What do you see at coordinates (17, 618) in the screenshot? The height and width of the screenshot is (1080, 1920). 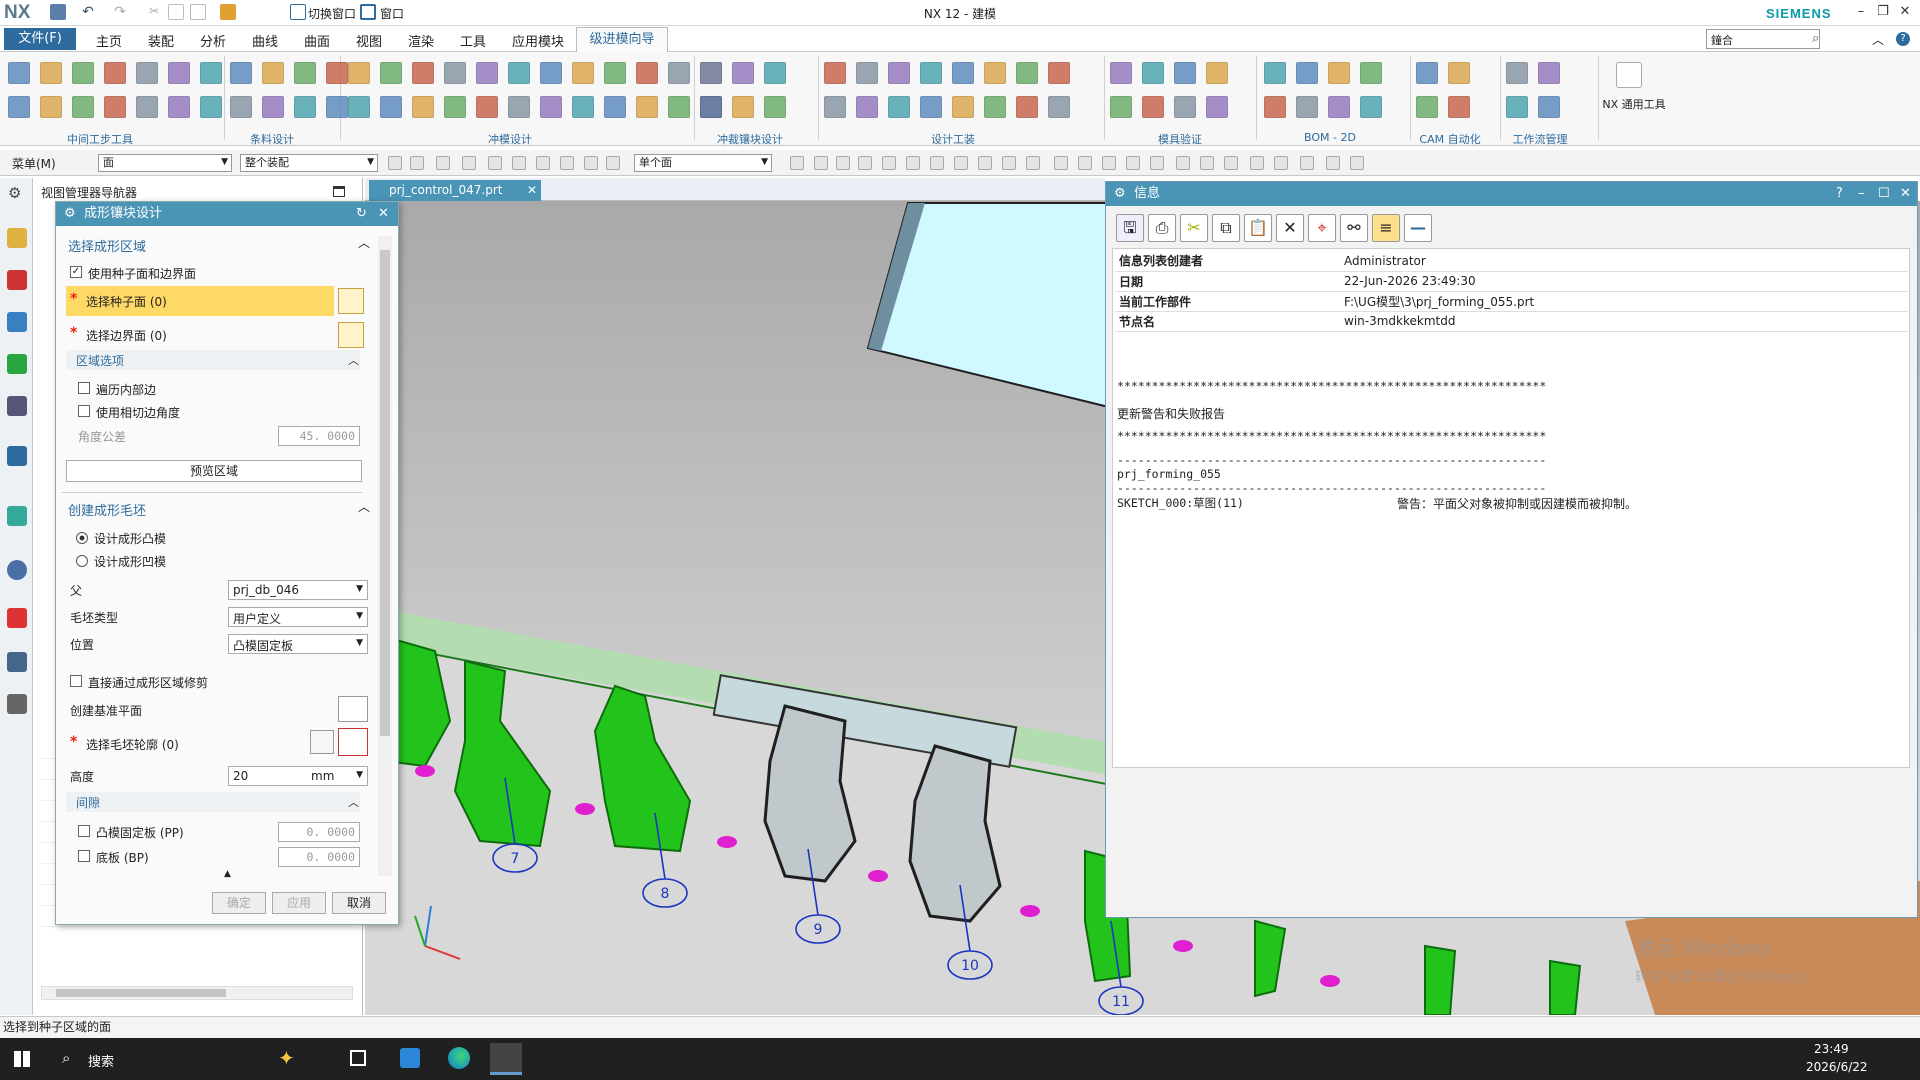 I see `system-materials-icon` at bounding box center [17, 618].